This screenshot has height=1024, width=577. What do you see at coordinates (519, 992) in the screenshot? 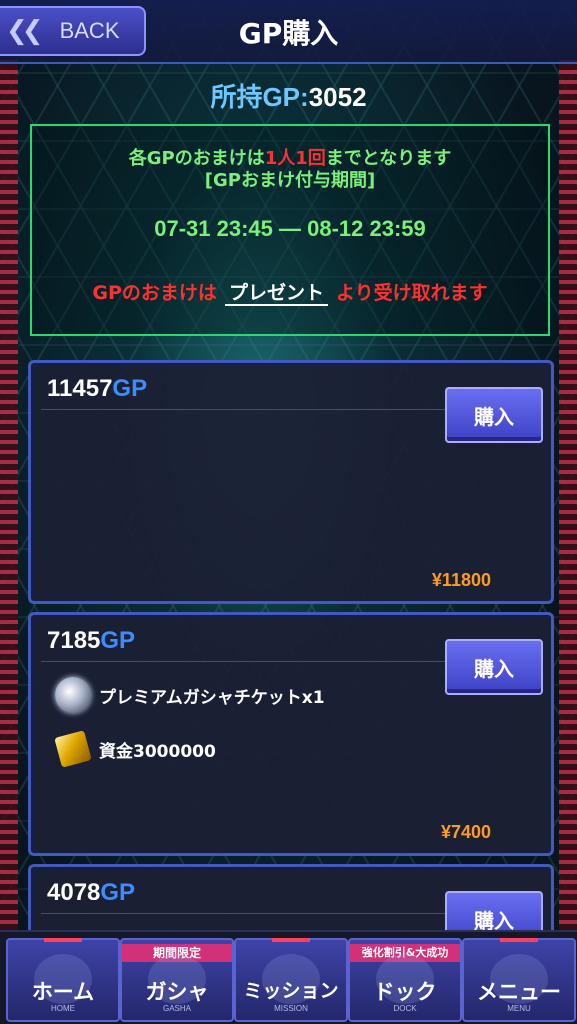
I see `nav-label: メニュー` at bounding box center [519, 992].